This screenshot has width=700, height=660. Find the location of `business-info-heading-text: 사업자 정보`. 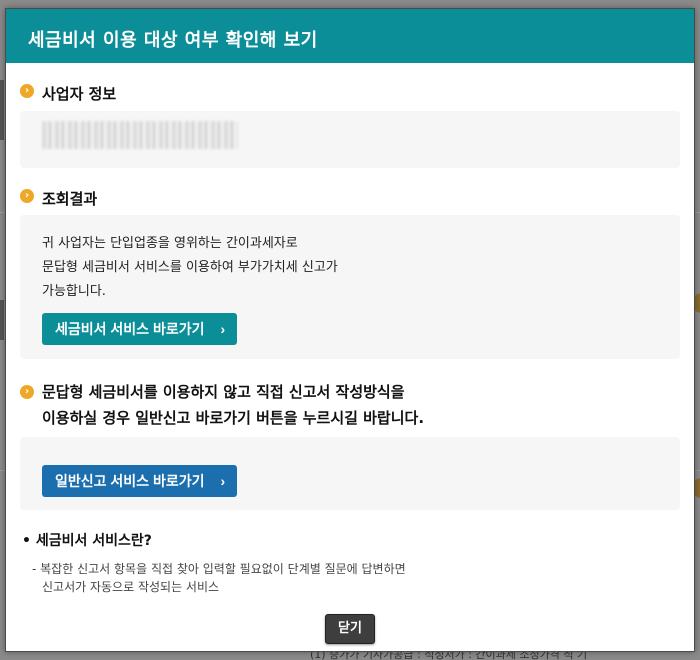

business-info-heading-text: 사업자 정보 is located at coordinates (79, 94).